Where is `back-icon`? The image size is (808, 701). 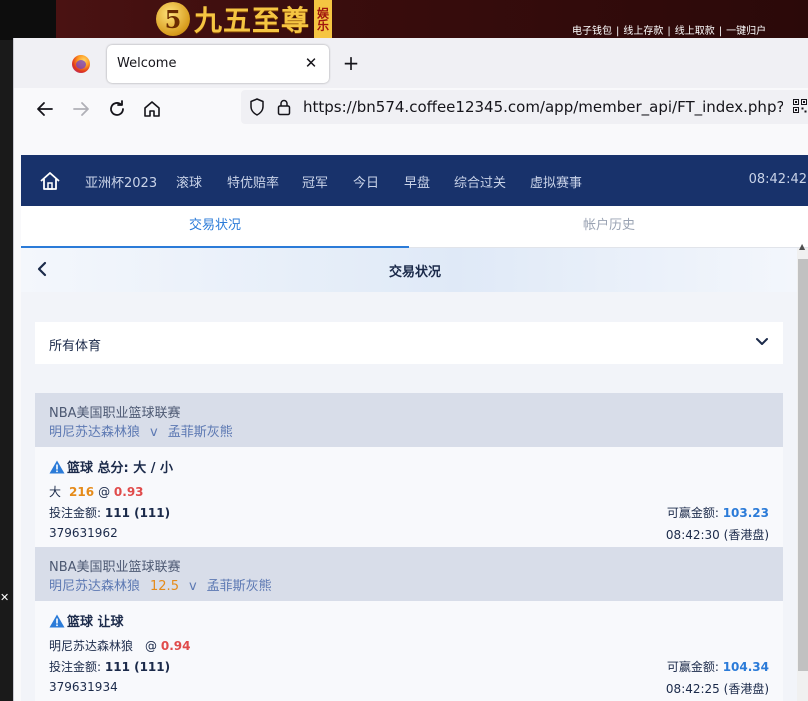 back-icon is located at coordinates (45, 109).